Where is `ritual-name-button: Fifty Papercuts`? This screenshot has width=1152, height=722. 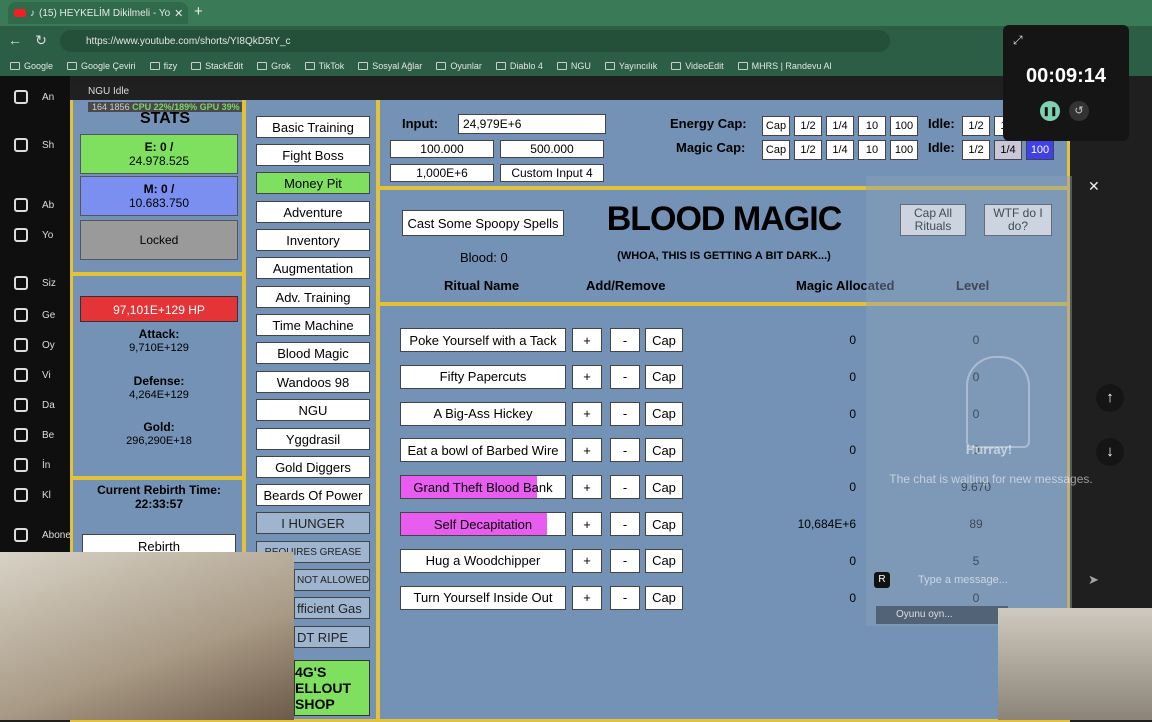 ritual-name-button: Fifty Papercuts is located at coordinates (483, 376).